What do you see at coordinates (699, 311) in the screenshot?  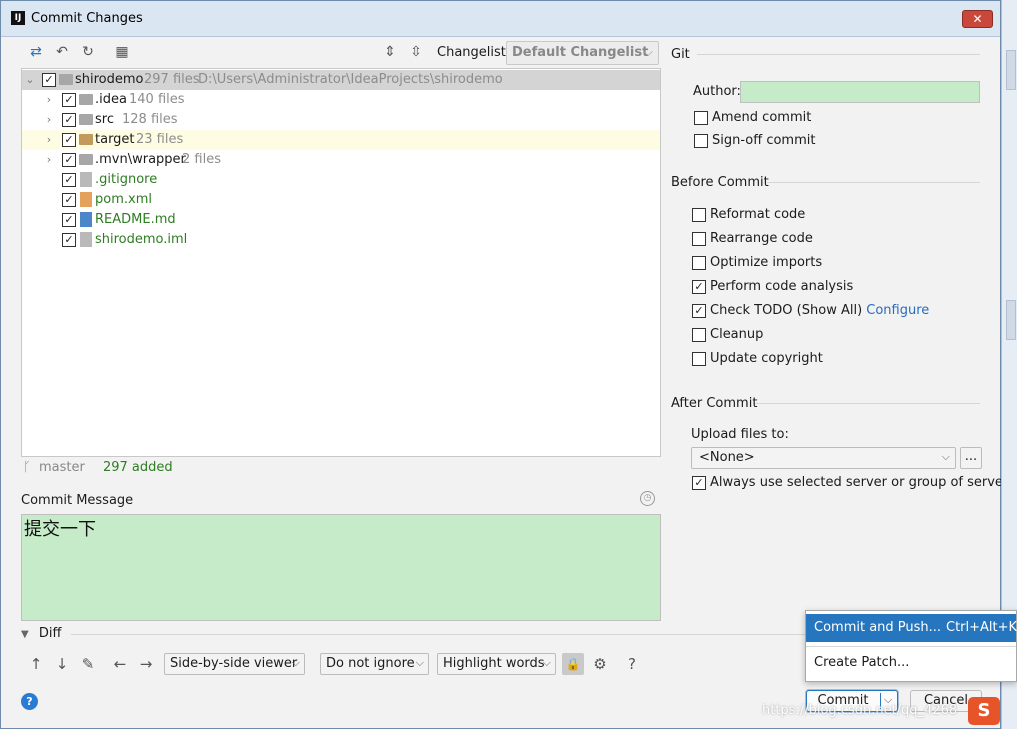 I see `check-todo-checkbox: ✓` at bounding box center [699, 311].